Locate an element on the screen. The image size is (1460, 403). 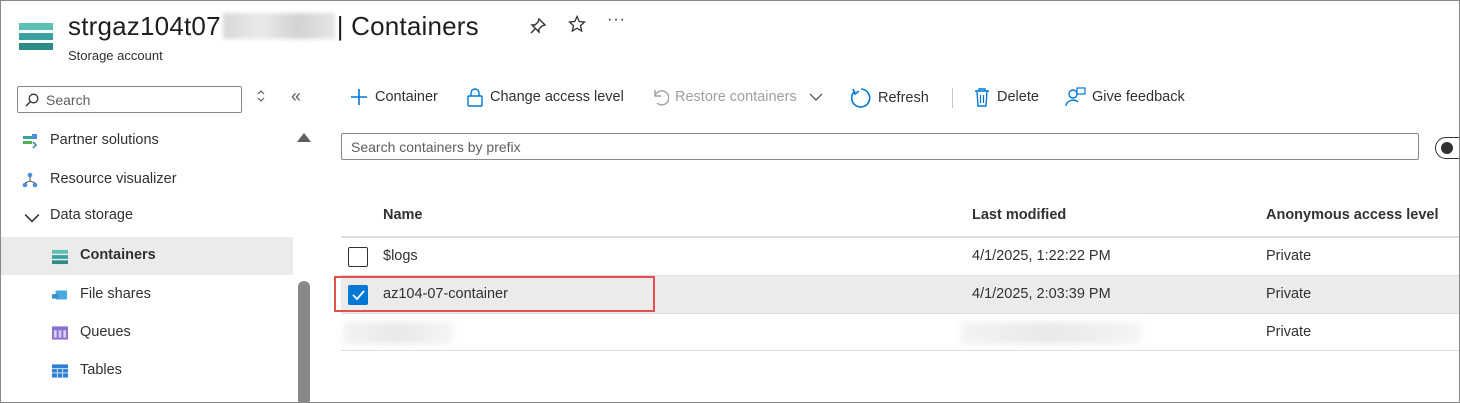
show-deleted-toggle is located at coordinates (1447, 148).